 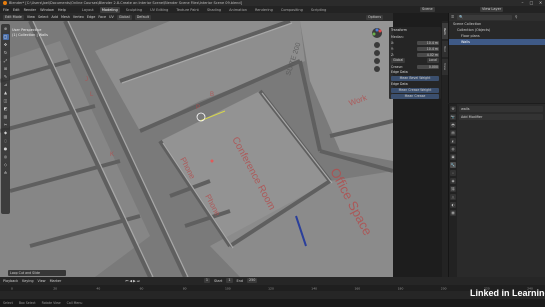 What do you see at coordinates (132, 281) in the screenshot?
I see `play-controls-icon: ⏮ ◀ ▶ ⏭` at bounding box center [132, 281].